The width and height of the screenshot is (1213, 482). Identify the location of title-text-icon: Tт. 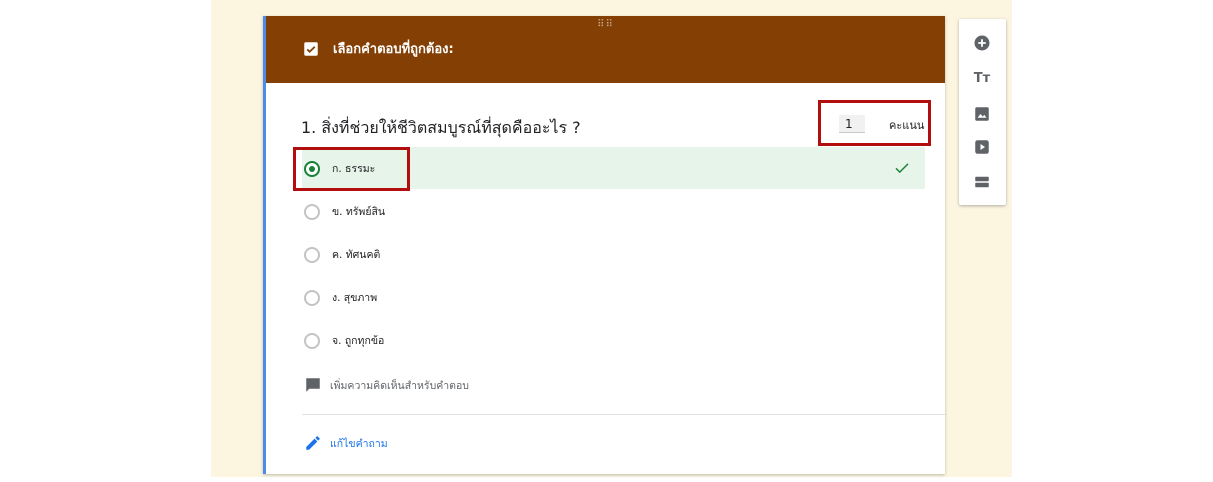
(982, 78).